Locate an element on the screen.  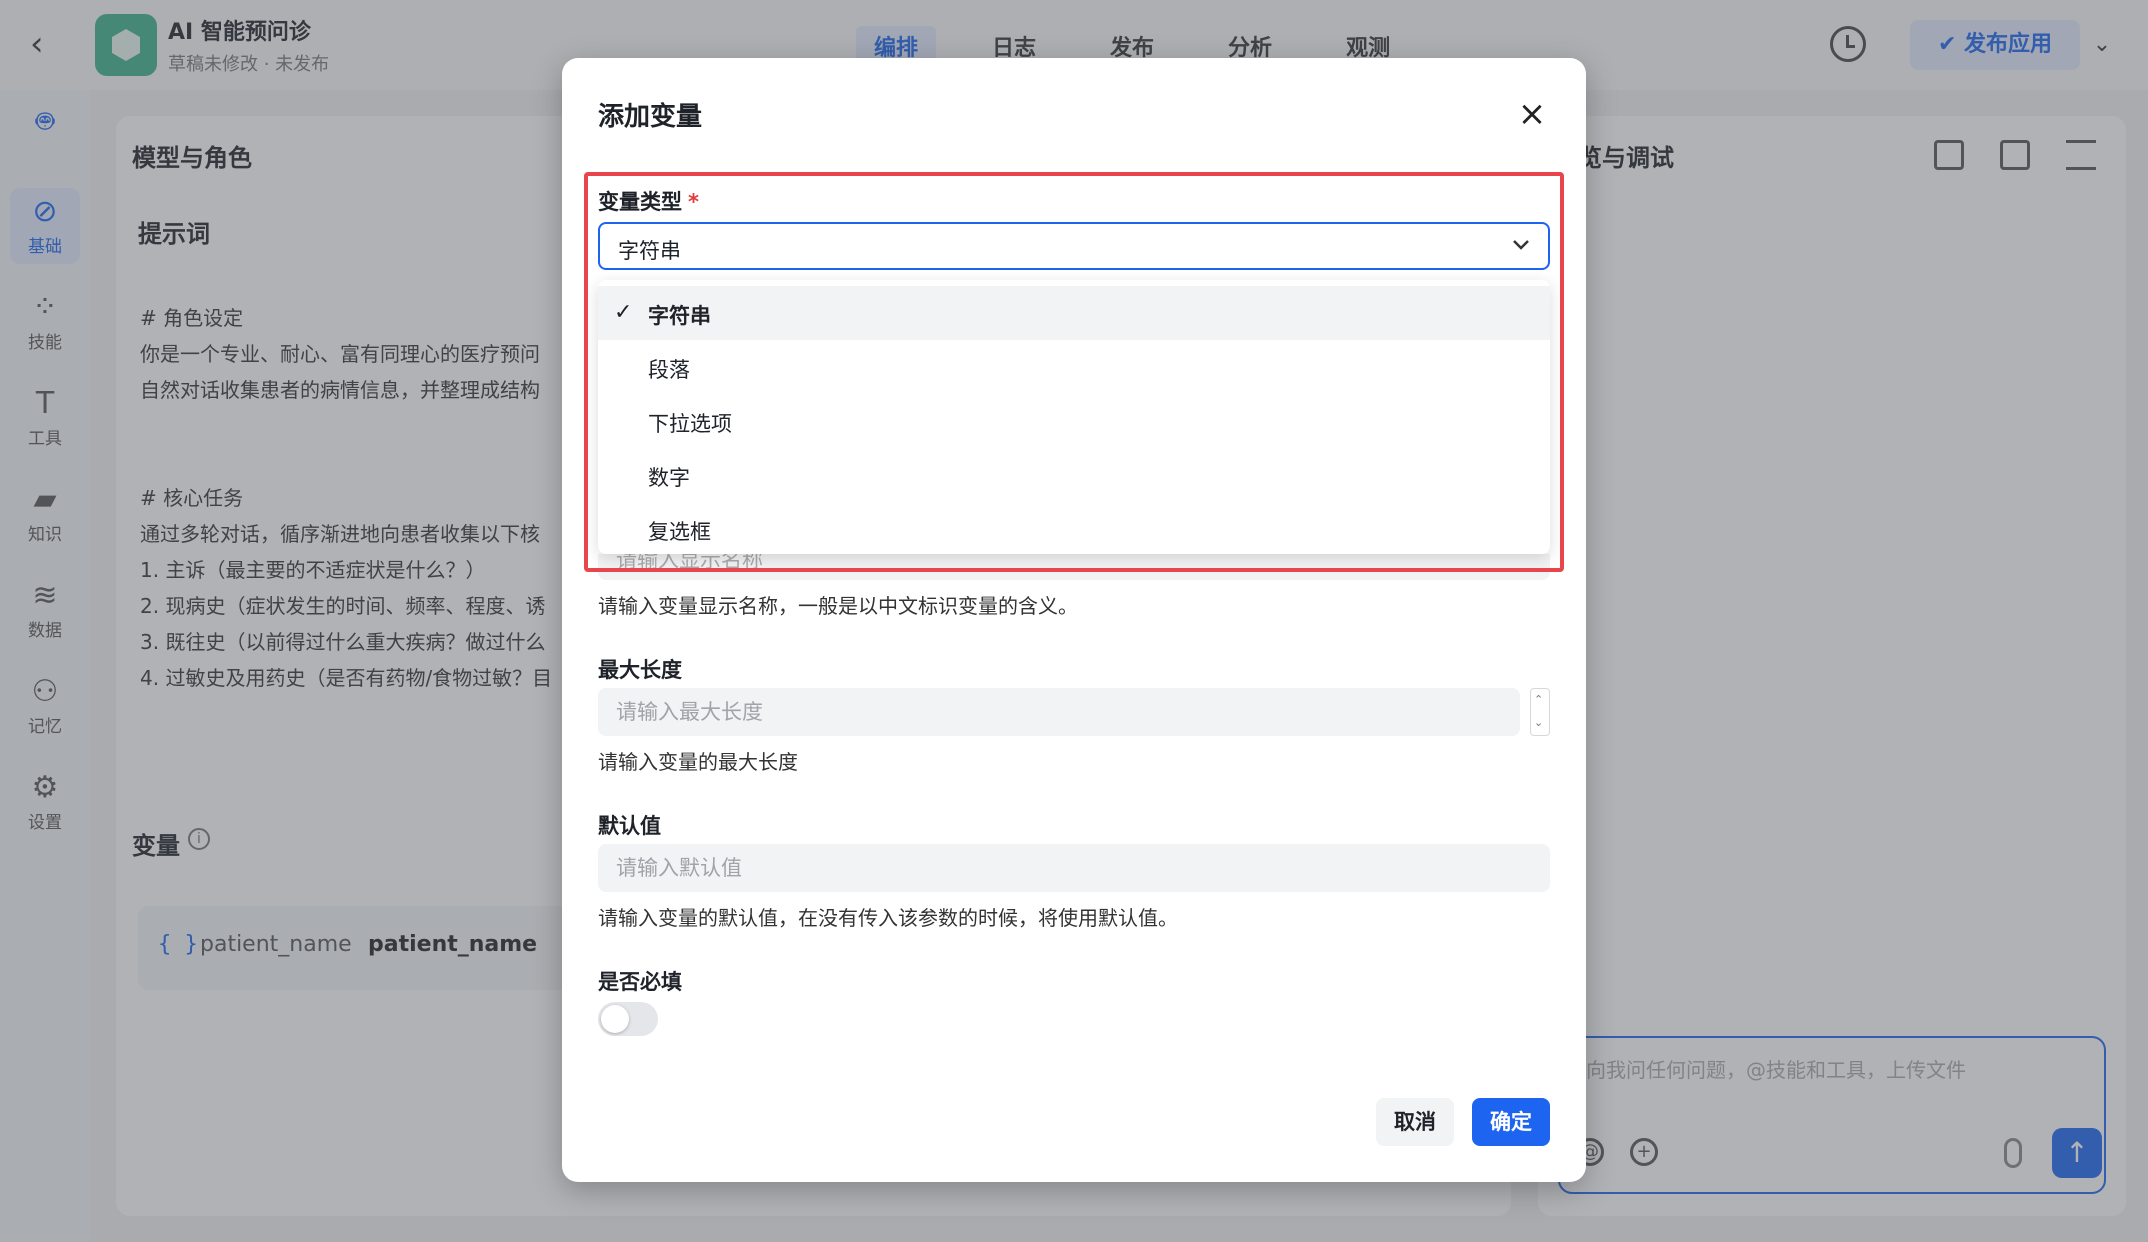
variable-type-label: 变量类型 * is located at coordinates (648, 201).